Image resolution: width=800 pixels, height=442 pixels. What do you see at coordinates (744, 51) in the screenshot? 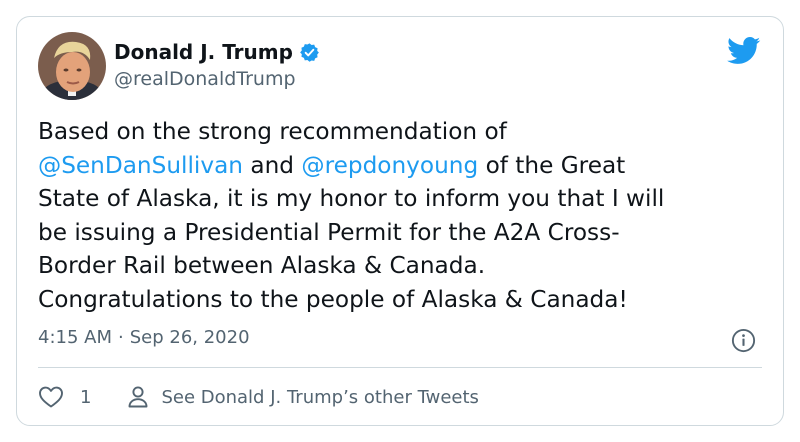
I see `twitter-bird-icon` at bounding box center [744, 51].